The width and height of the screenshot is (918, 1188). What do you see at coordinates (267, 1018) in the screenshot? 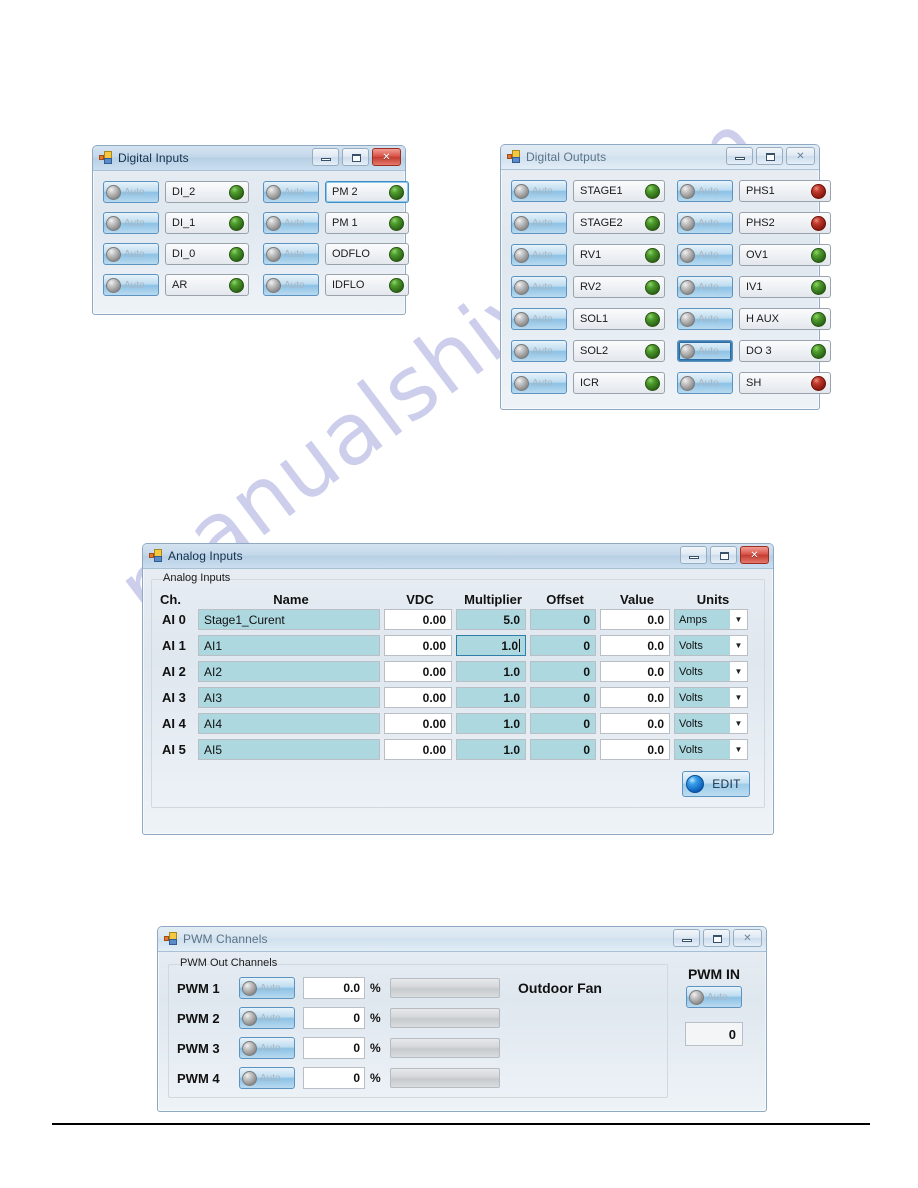
I see `pwm-auto-button-1: Auto` at bounding box center [267, 1018].